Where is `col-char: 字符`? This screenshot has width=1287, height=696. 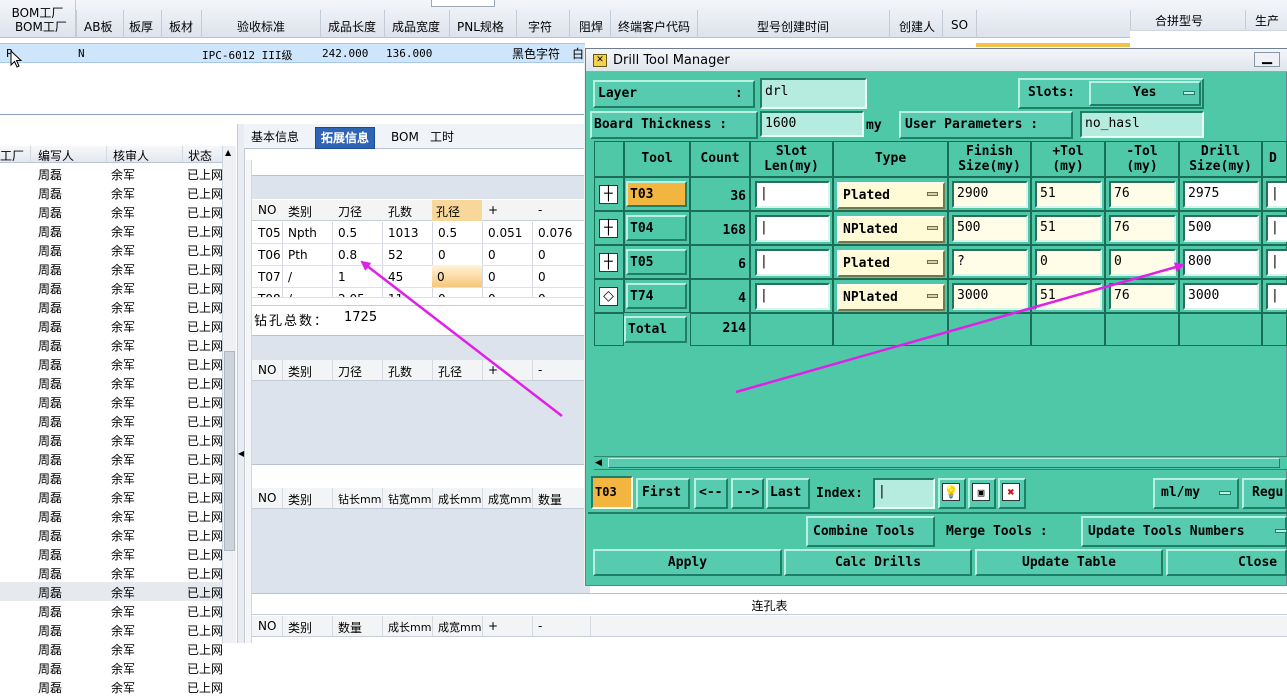 col-char: 字符 is located at coordinates (540, 26).